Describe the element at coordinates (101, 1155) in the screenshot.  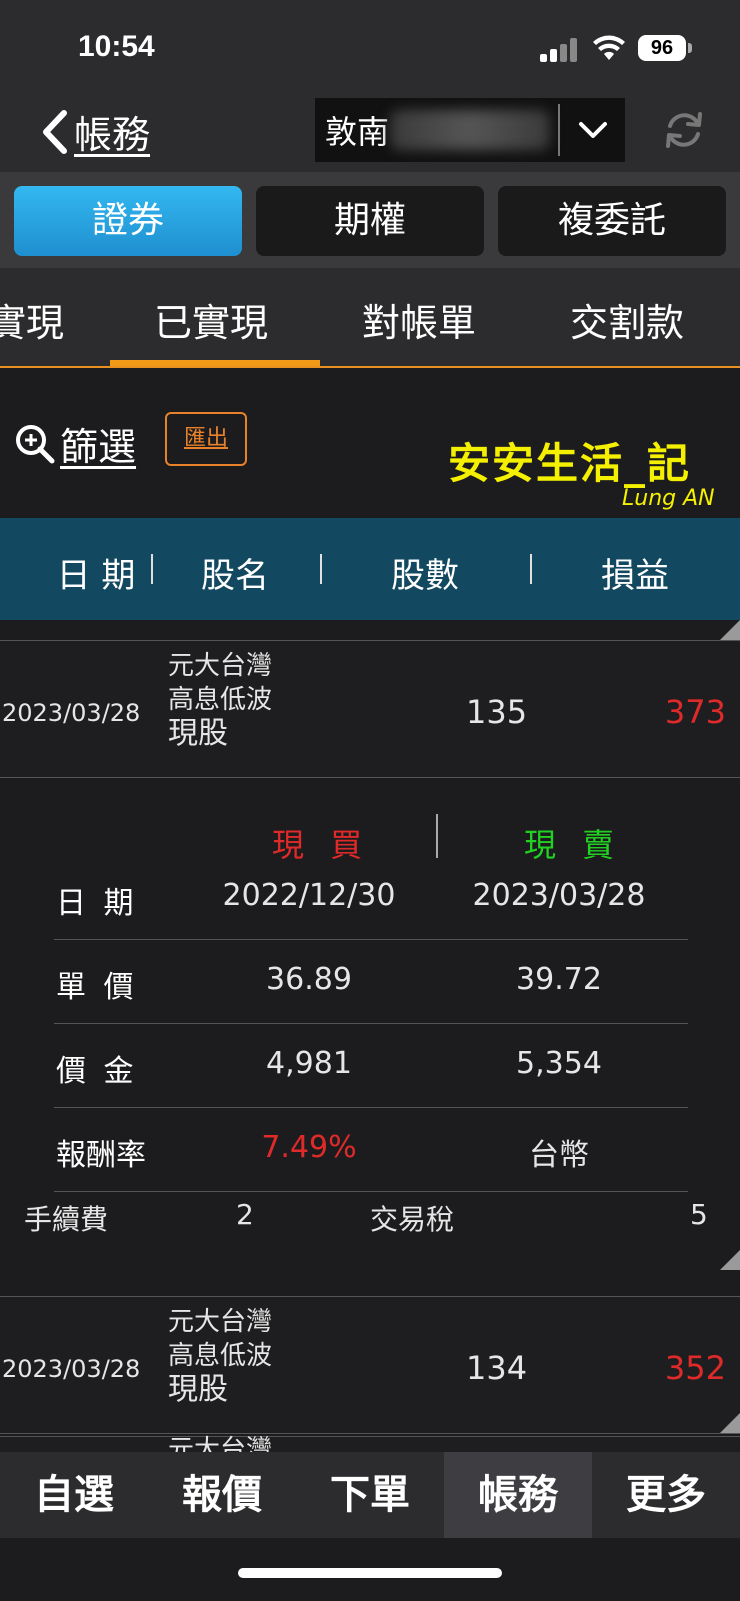
I see `detail-label: 報酬率` at that location.